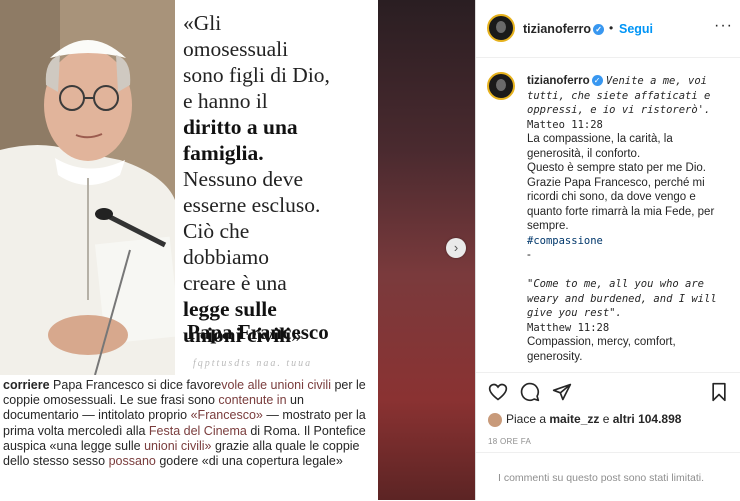  I want to click on quote-line: Ciò che, so click(216, 231).